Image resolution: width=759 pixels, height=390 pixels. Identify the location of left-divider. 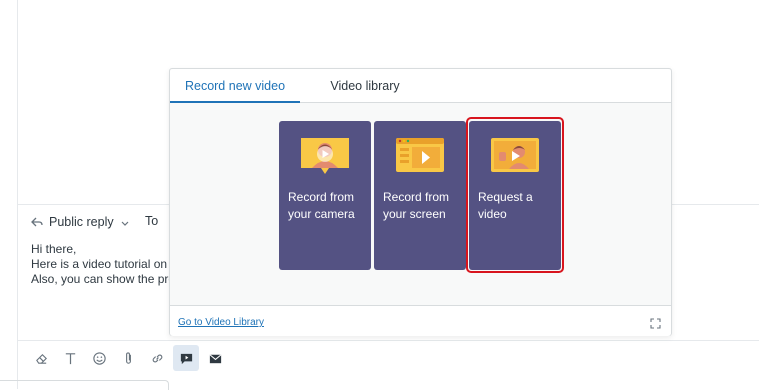
(17, 194).